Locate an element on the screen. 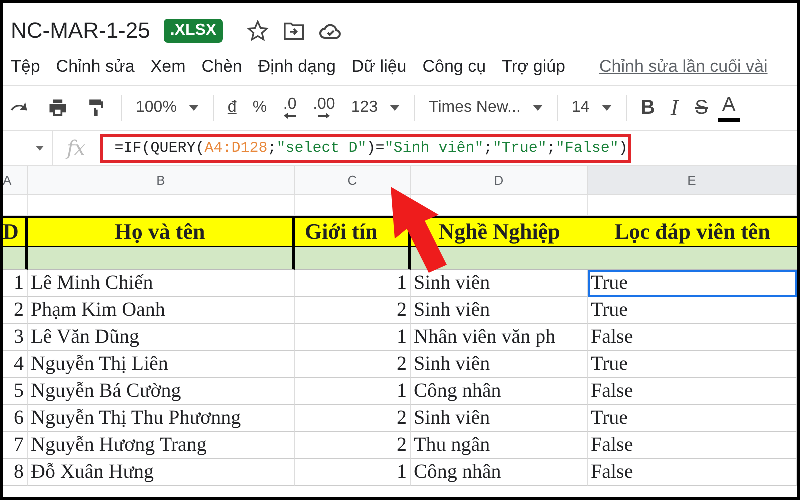 The height and width of the screenshot is (500, 800). strikethrough-button: S is located at coordinates (701, 108).